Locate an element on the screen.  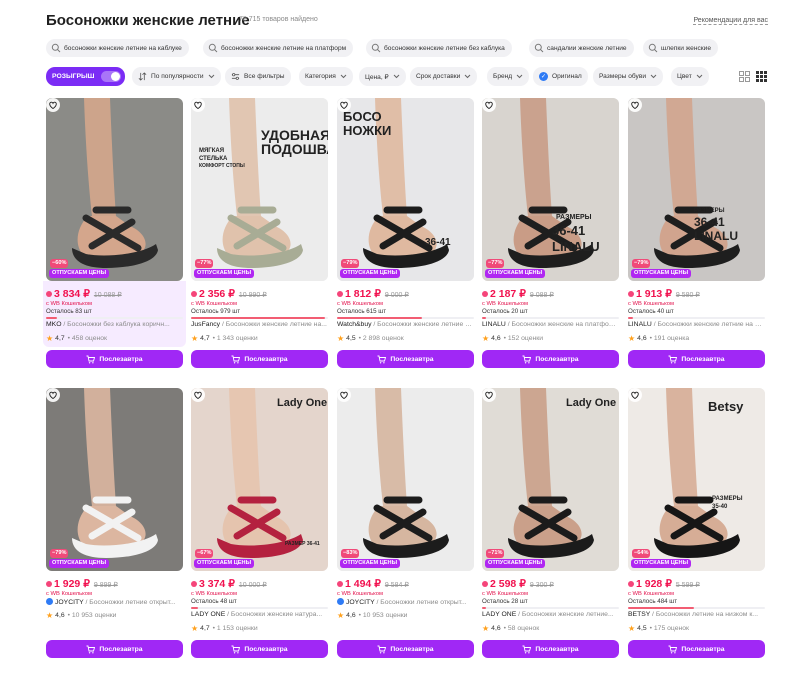
review-count: • 58 оценок is located at coordinates (521, 628).